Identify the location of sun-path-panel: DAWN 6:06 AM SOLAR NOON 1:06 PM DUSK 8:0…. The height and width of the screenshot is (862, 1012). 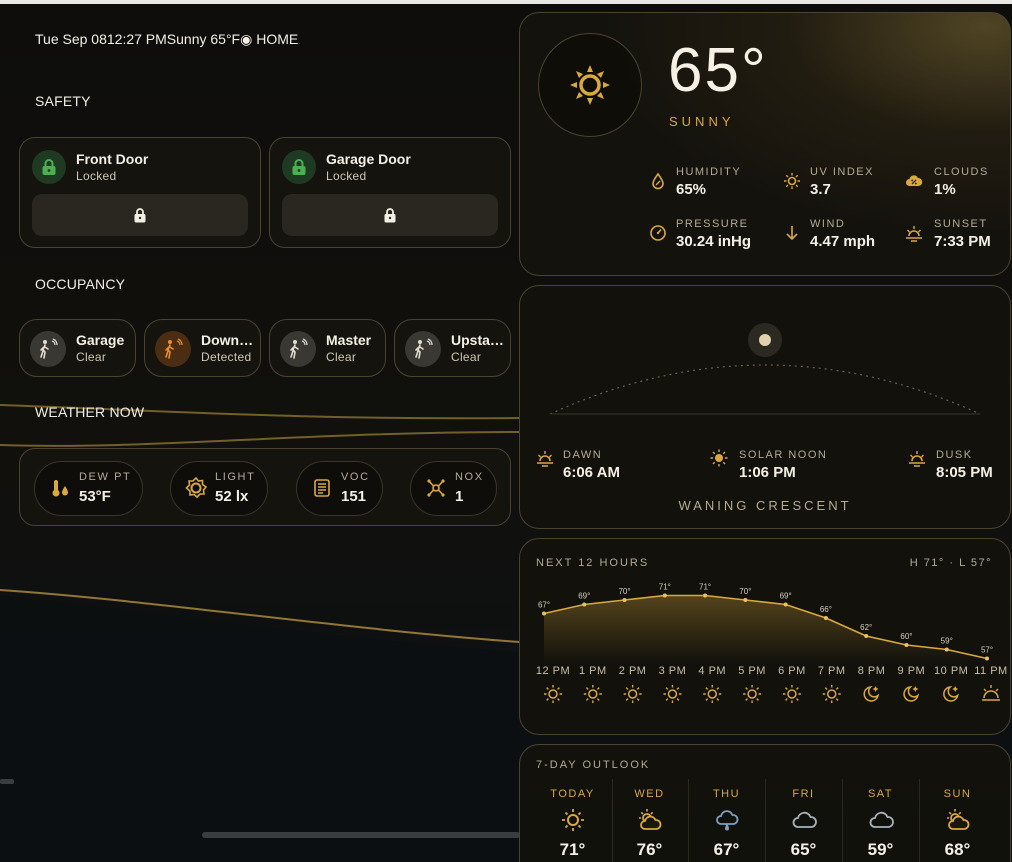
(765, 407).